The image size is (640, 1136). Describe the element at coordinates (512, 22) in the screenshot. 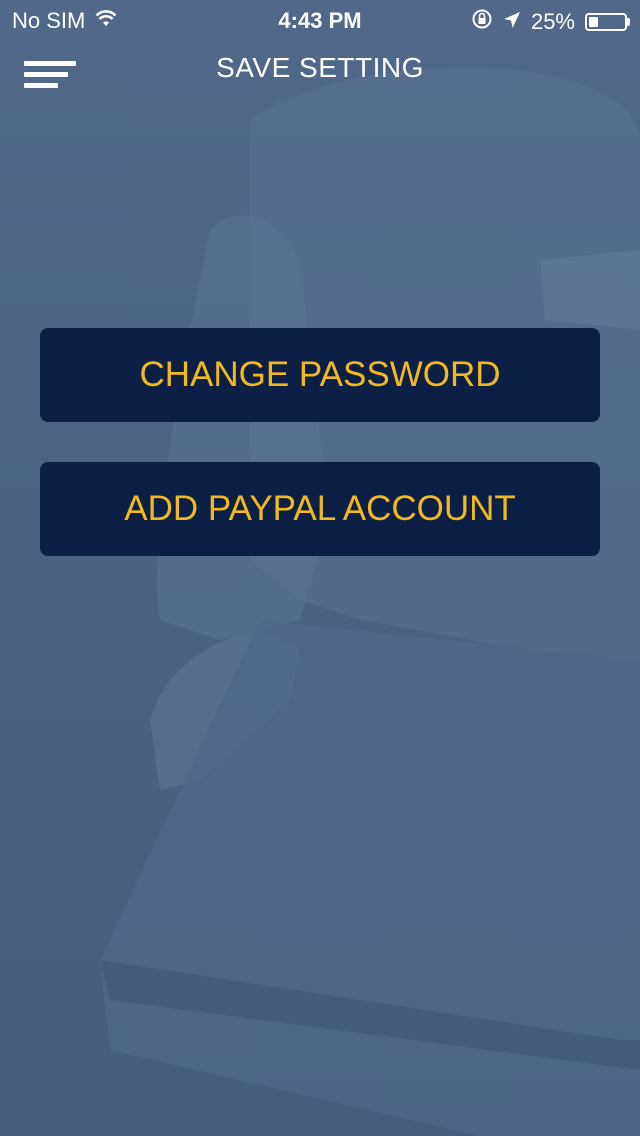

I see `location-arrow-icon` at that location.